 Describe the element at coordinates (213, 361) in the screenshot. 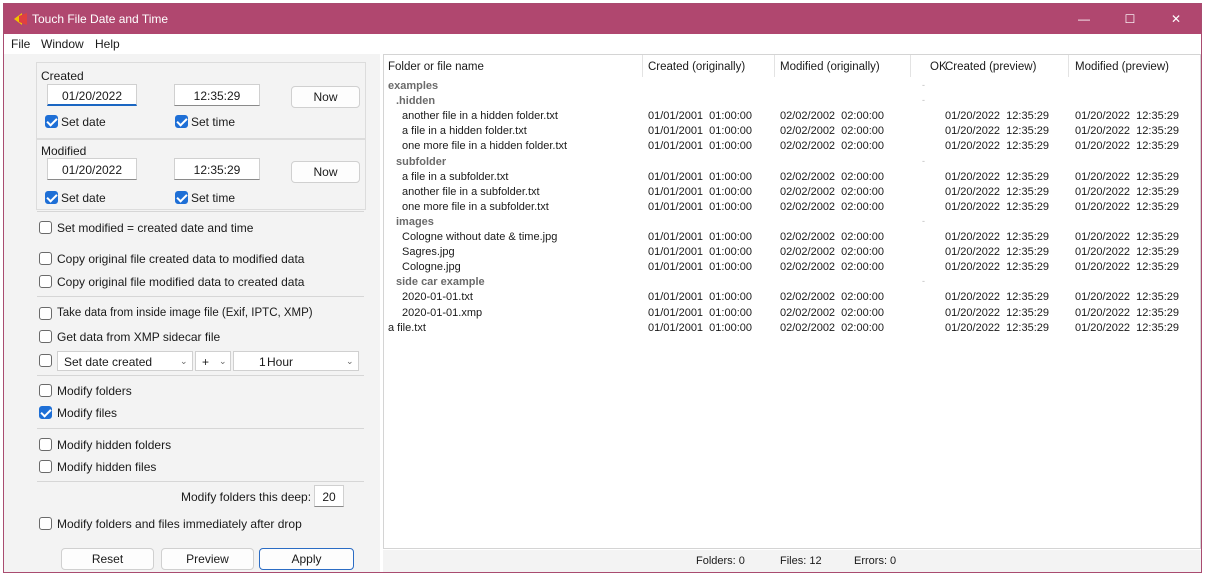

I see `offset-sign-select: + ⌄` at that location.